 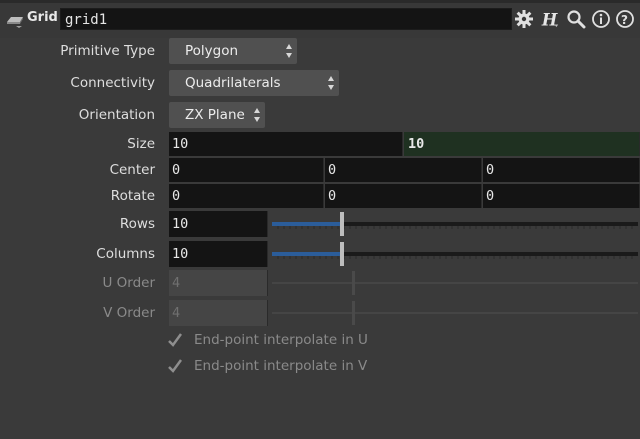 I want to click on u-order-slider, so click(x=455, y=283).